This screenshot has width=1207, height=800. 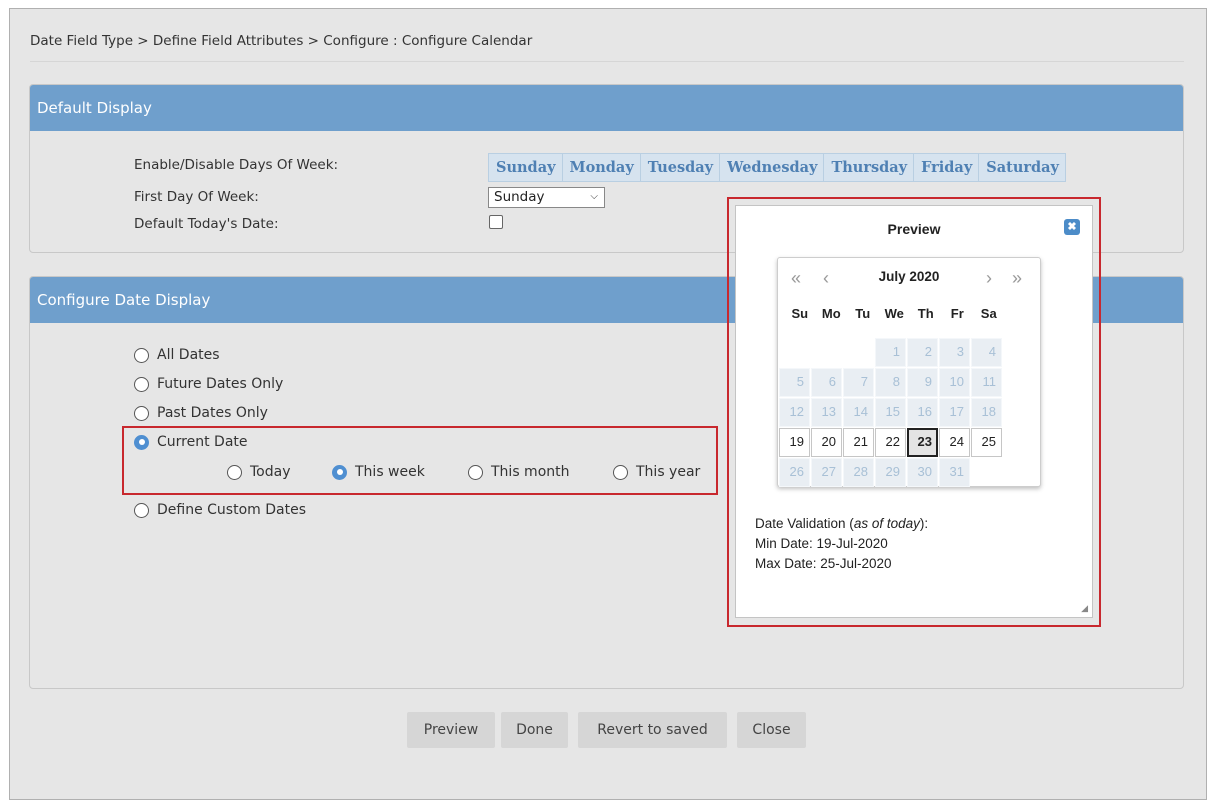 I want to click on calendar-day: 3, so click(x=954, y=352).